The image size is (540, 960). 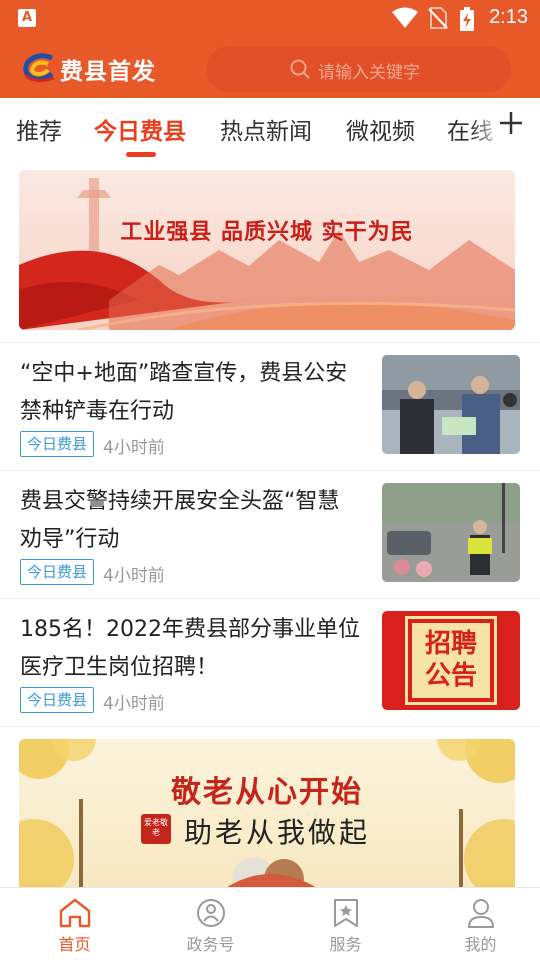 What do you see at coordinates (438, 18) in the screenshot?
I see `no-sim-icon` at bounding box center [438, 18].